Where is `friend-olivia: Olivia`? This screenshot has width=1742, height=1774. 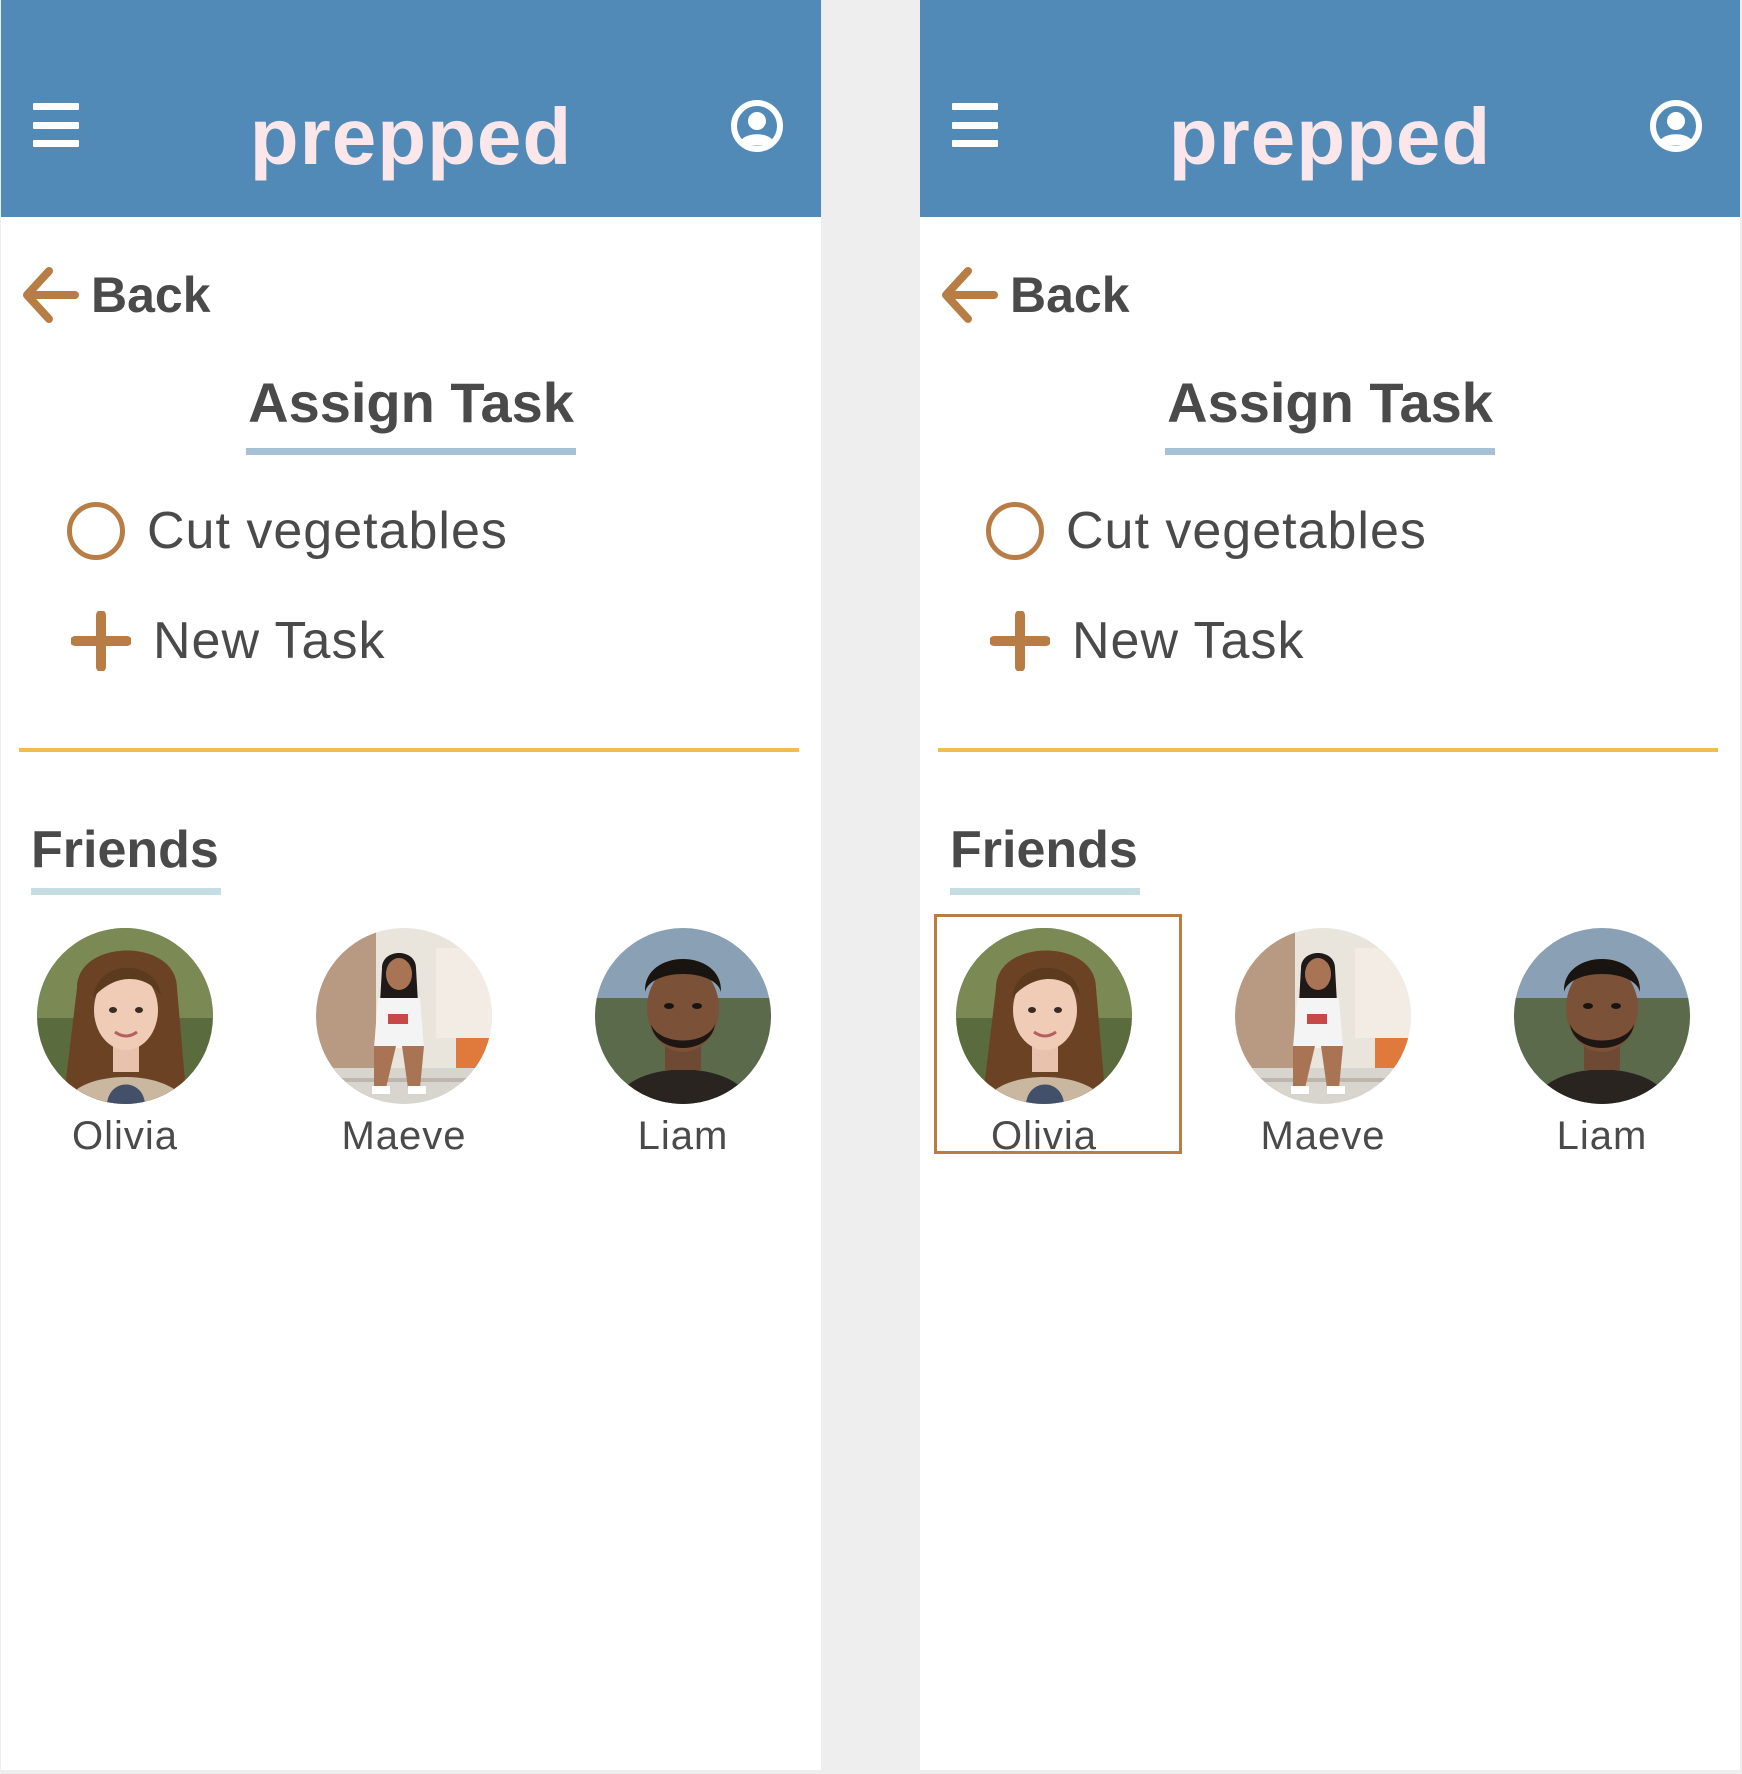 friend-olivia: Olivia is located at coordinates (125, 1043).